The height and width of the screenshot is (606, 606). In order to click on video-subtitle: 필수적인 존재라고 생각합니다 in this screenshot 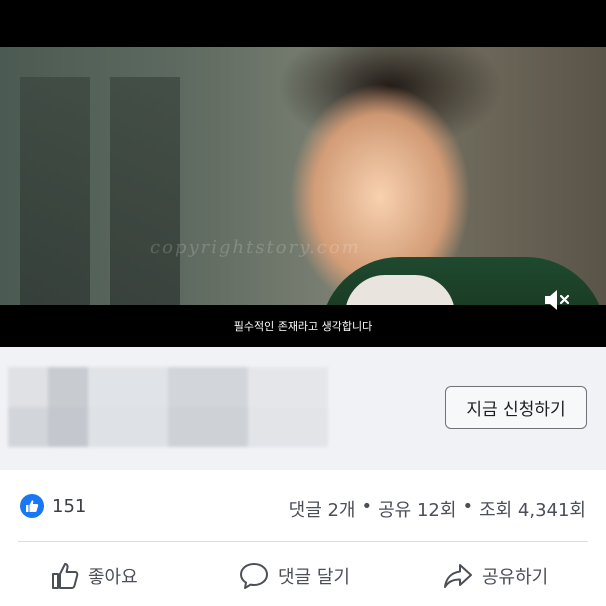, I will do `click(303, 326)`.